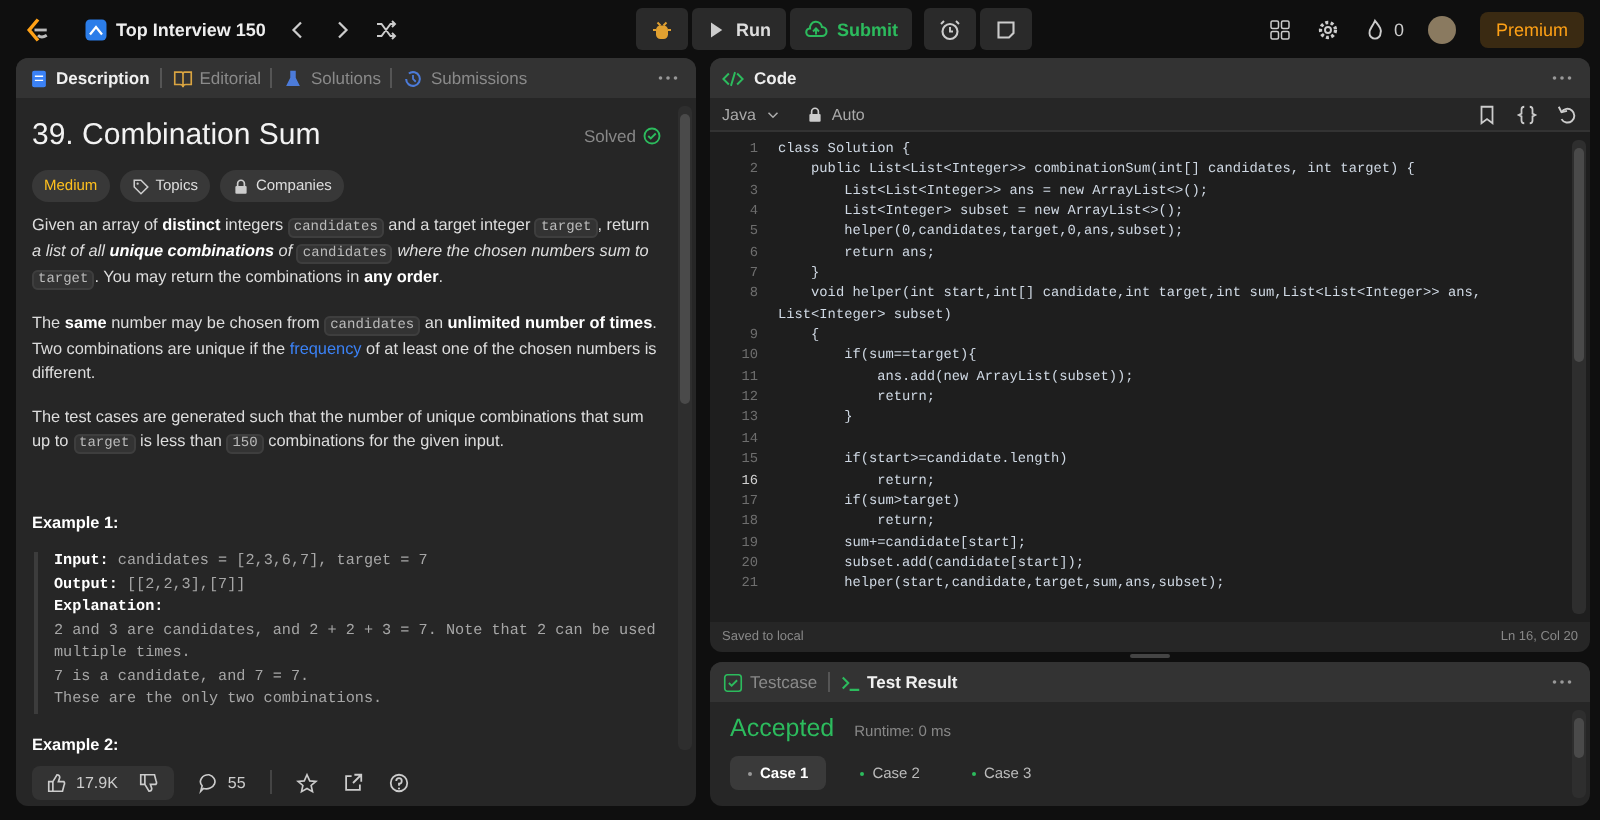  Describe the element at coordinates (76, 745) in the screenshot. I see `example-heading: Example 2:` at that location.